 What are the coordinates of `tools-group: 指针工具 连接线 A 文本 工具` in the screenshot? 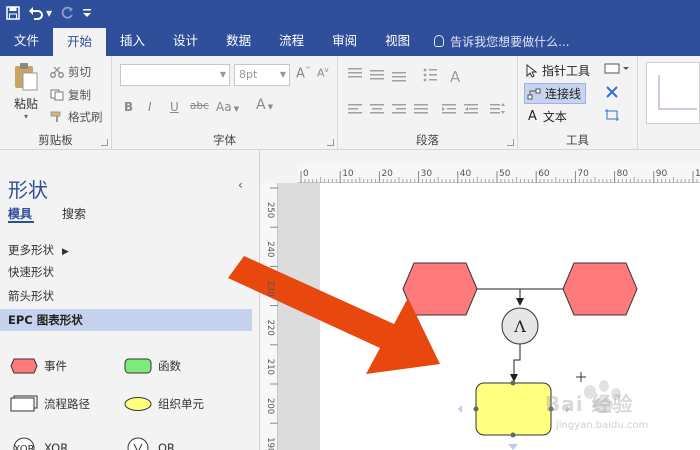 It's located at (578, 103).